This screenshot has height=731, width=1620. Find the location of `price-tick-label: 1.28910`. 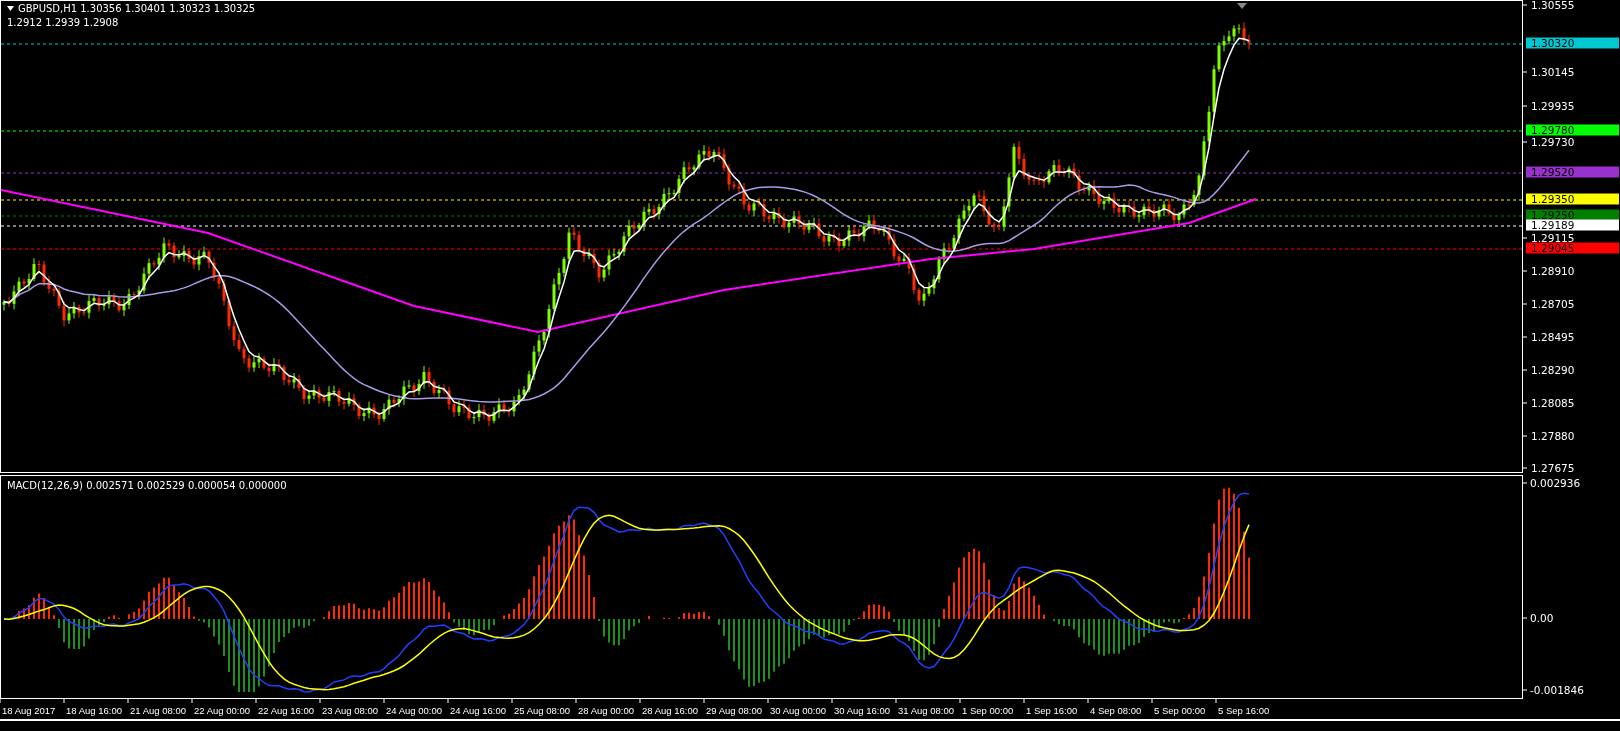

price-tick-label: 1.28910 is located at coordinates (1553, 271).